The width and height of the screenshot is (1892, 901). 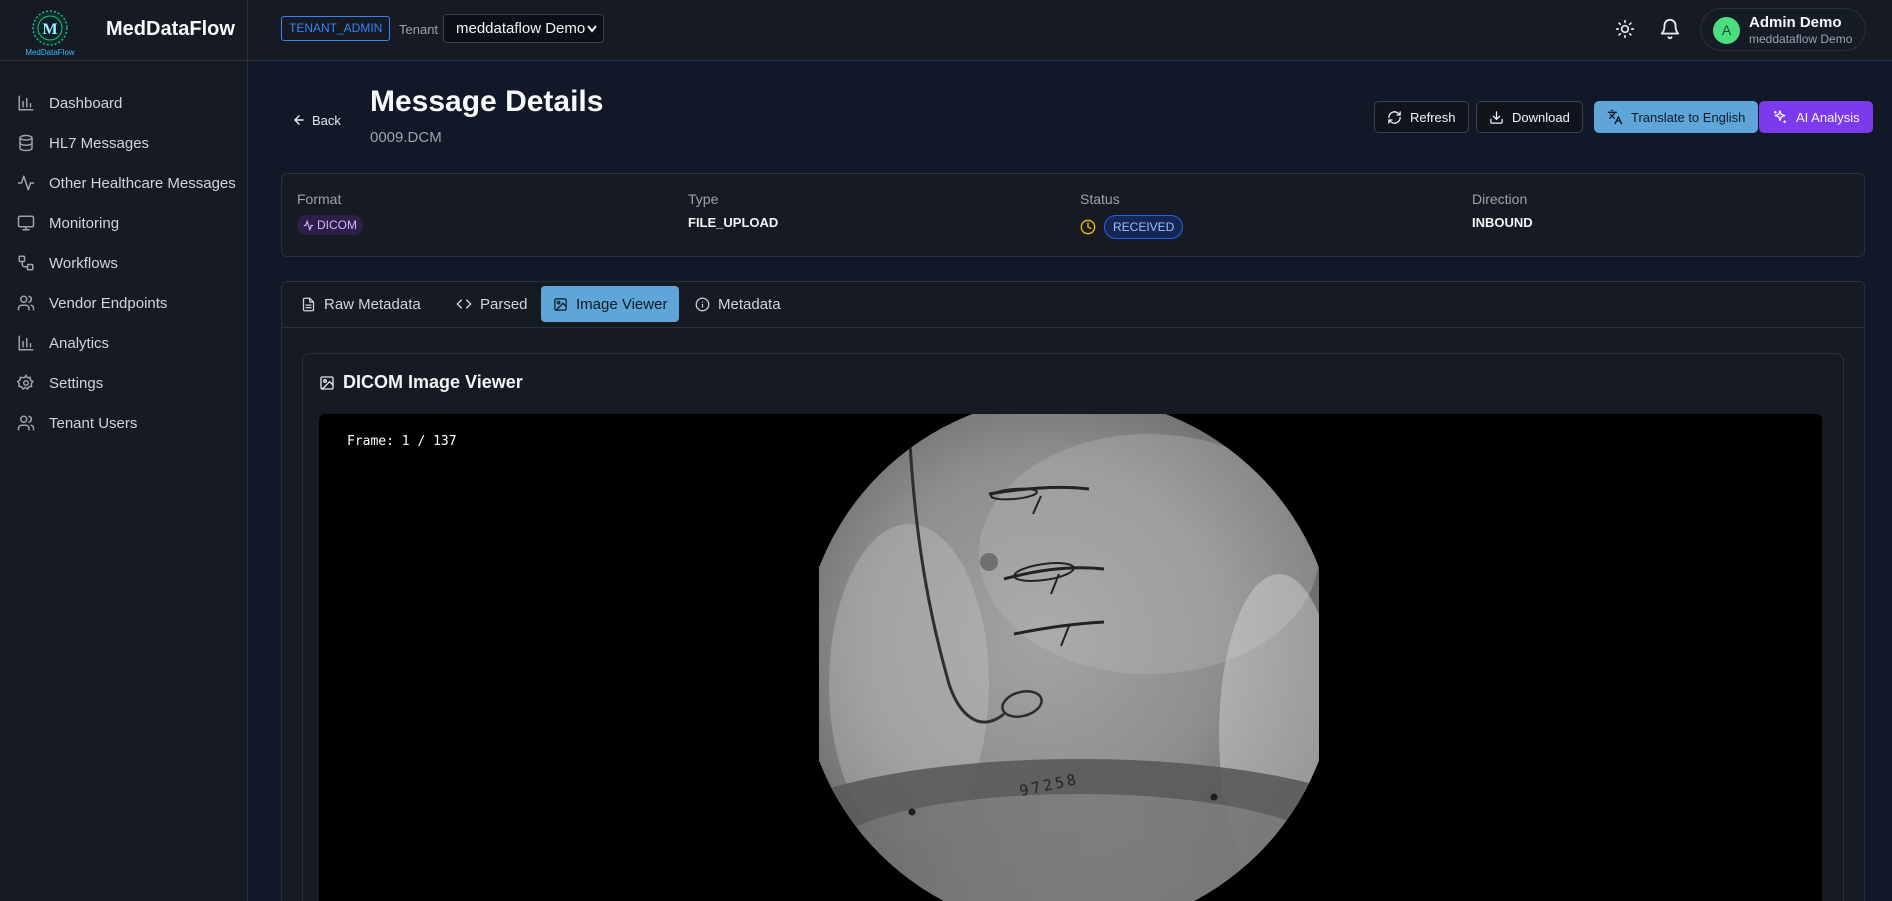 I want to click on dicom-image: 97258, so click(x=1069, y=657).